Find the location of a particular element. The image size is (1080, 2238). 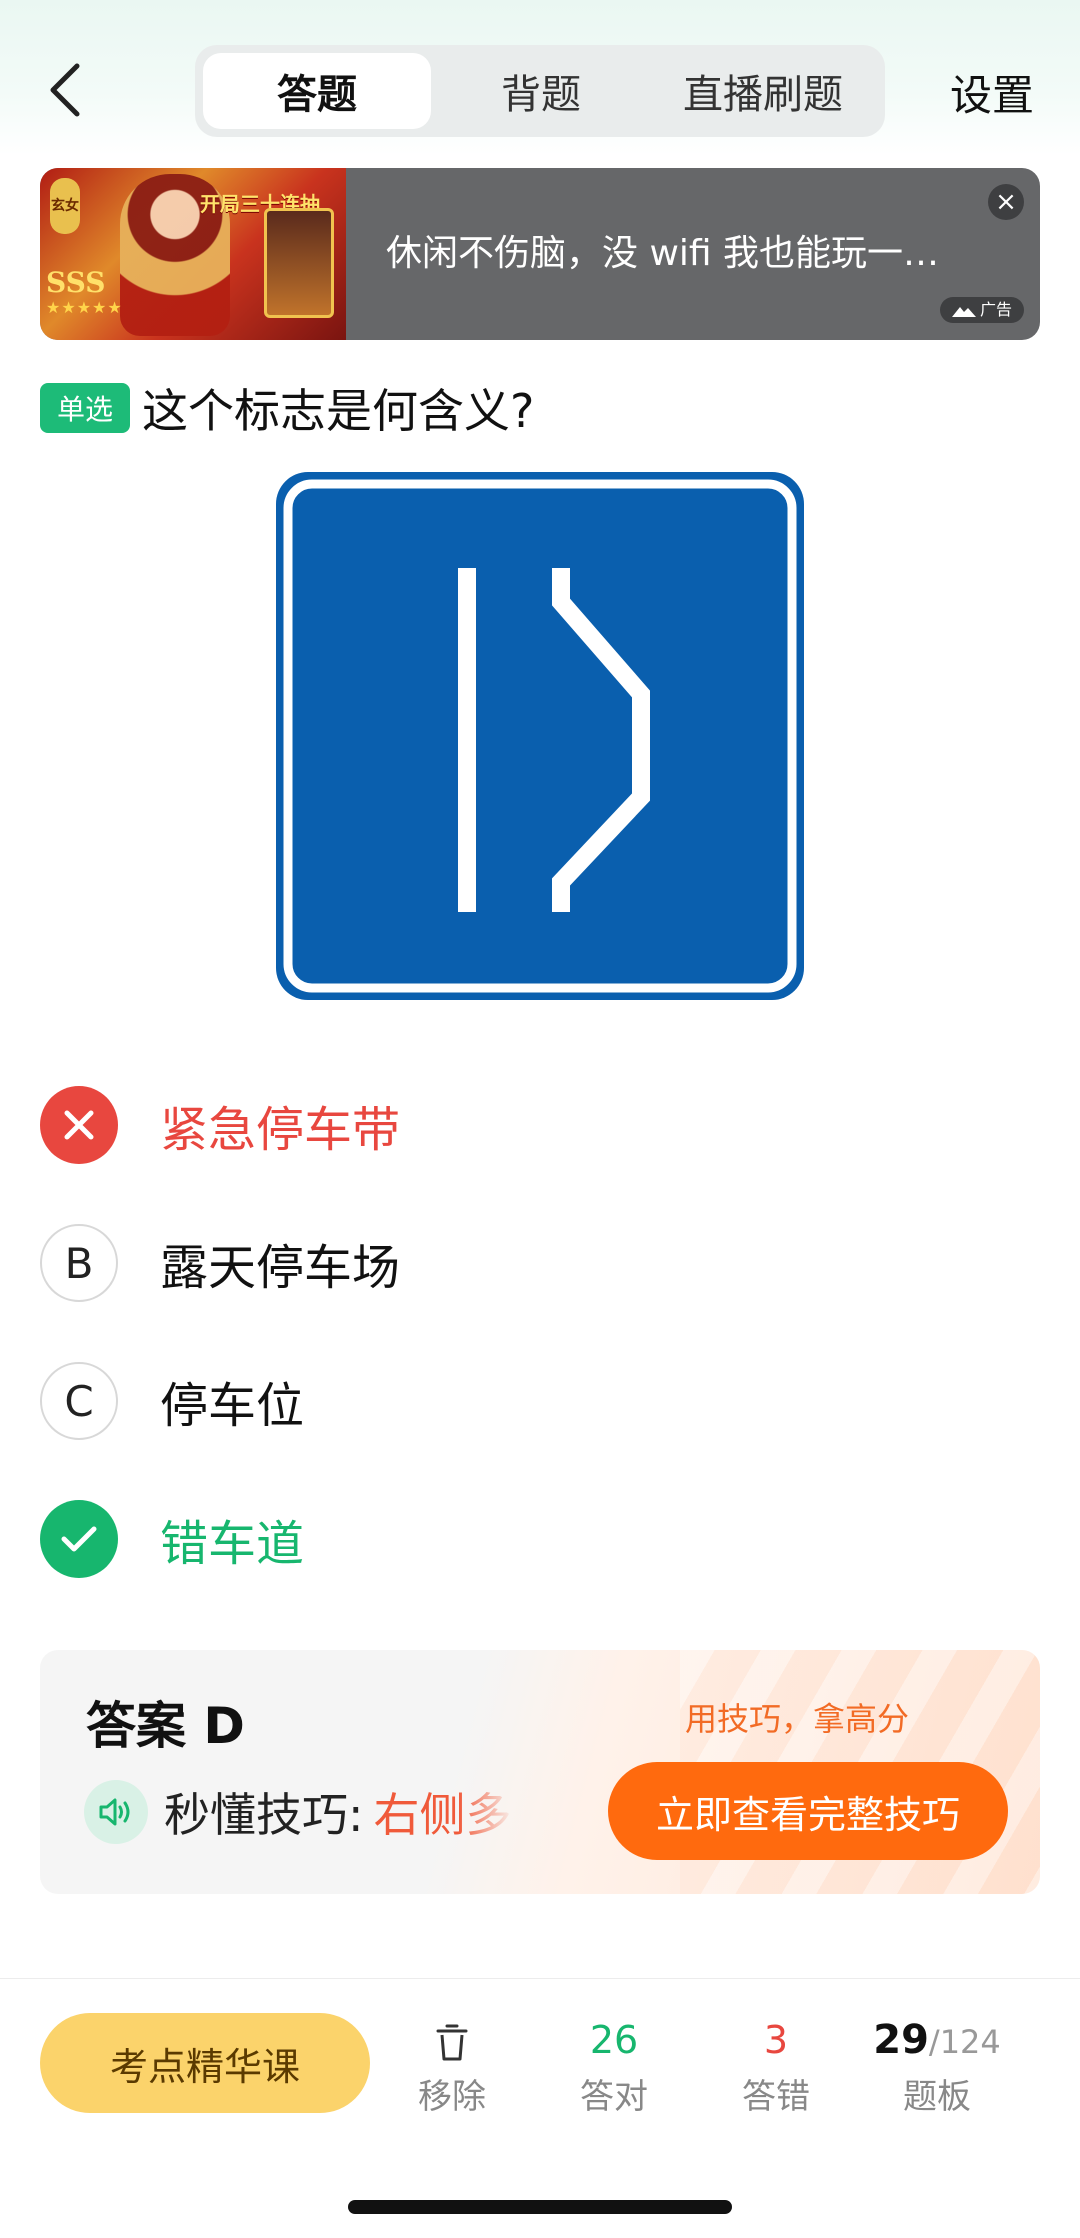

answer-title: 答案 D is located at coordinates (165, 1726).